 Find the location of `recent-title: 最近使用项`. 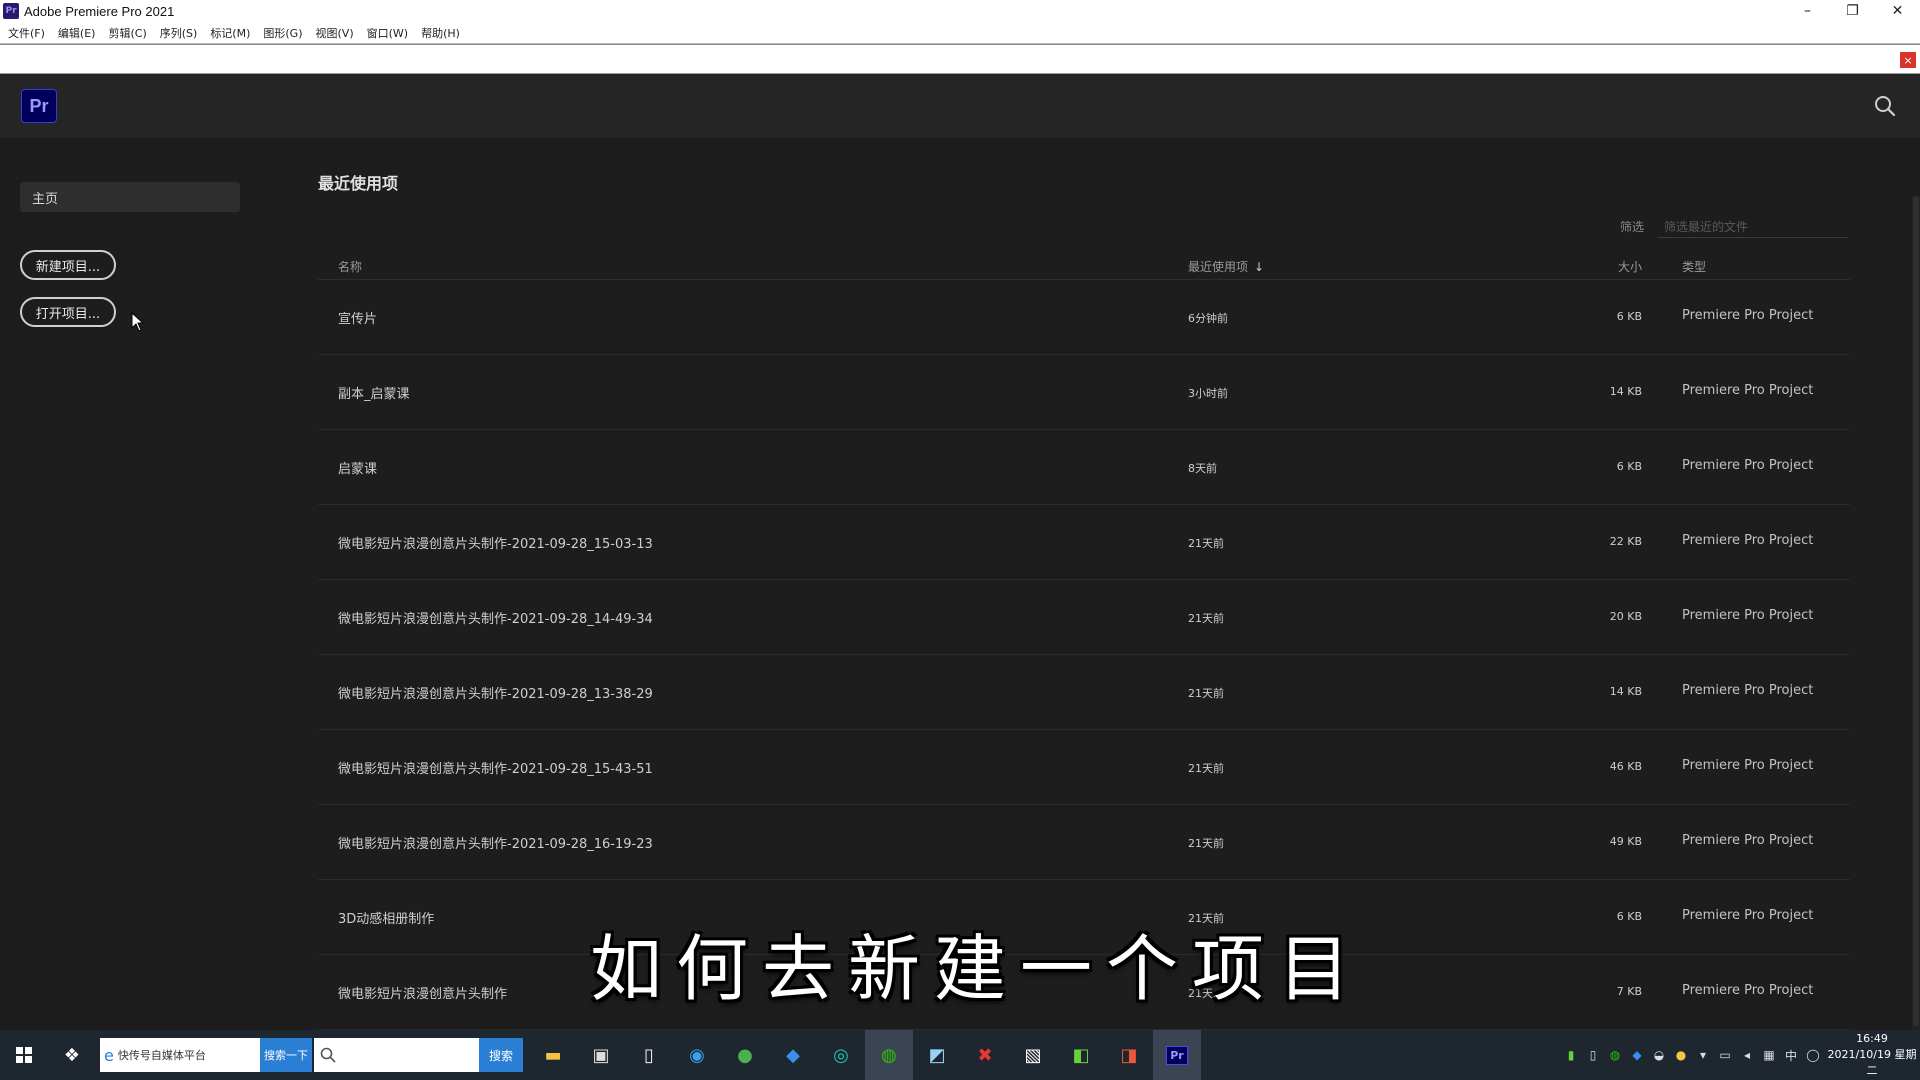

recent-title: 最近使用项 is located at coordinates (358, 183).